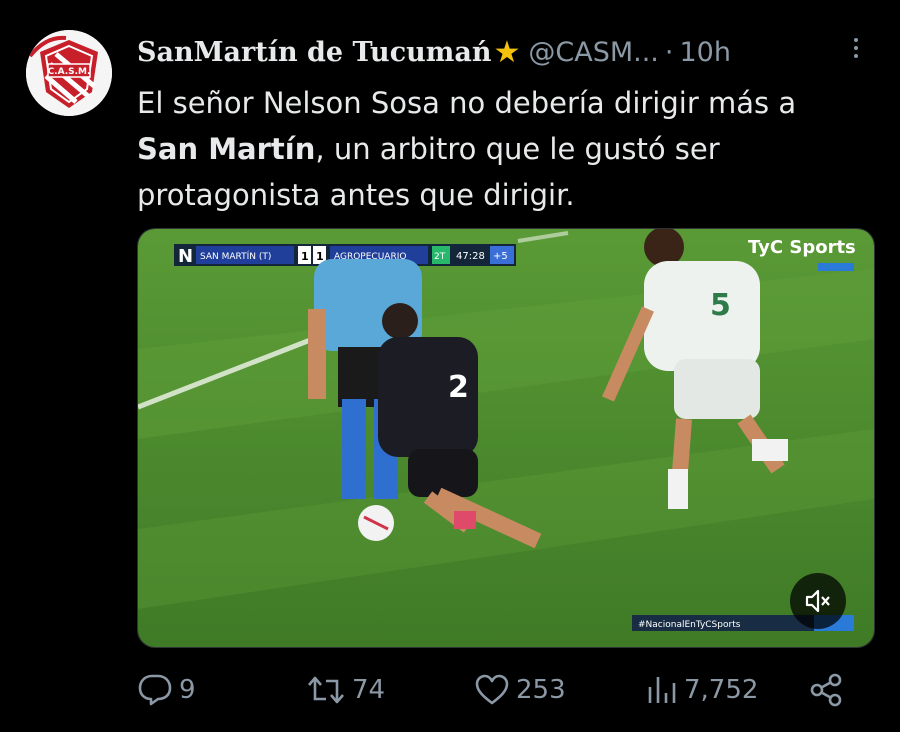 The width and height of the screenshot is (900, 732). Describe the element at coordinates (704, 52) in the screenshot. I see `timestamp: 10h` at that location.